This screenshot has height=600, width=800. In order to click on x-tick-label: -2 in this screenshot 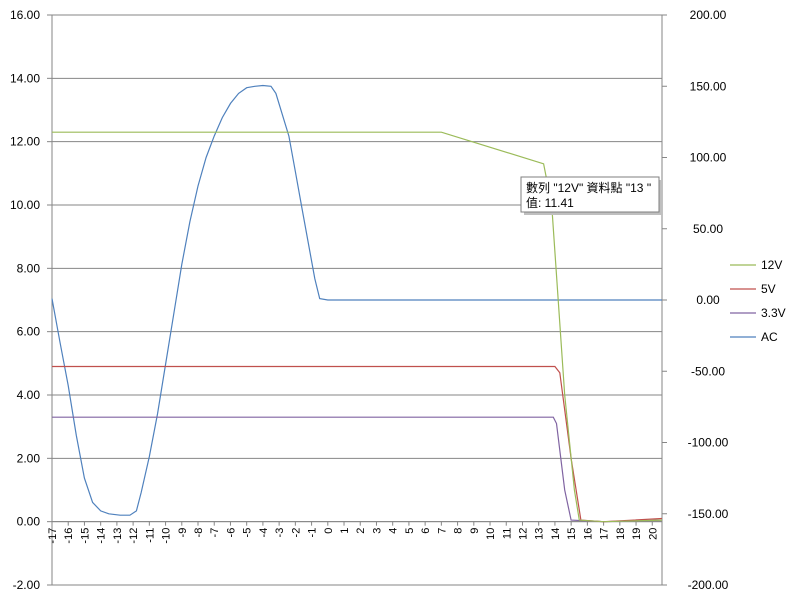, I will do `click(296, 533)`.